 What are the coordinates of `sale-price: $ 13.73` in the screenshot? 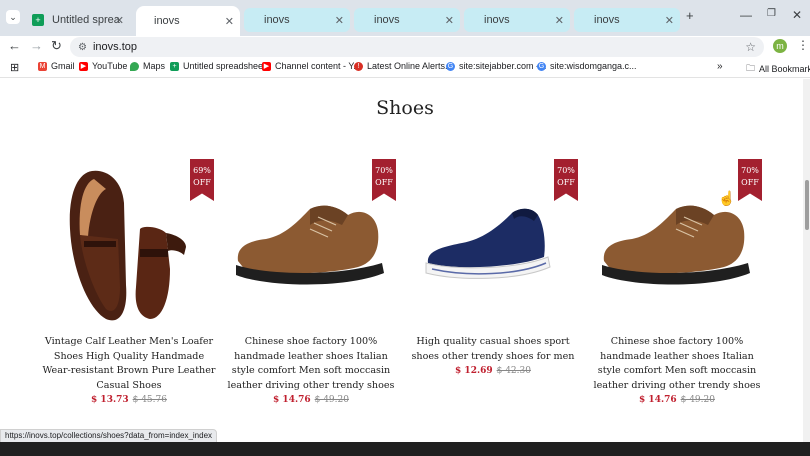 It's located at (110, 400).